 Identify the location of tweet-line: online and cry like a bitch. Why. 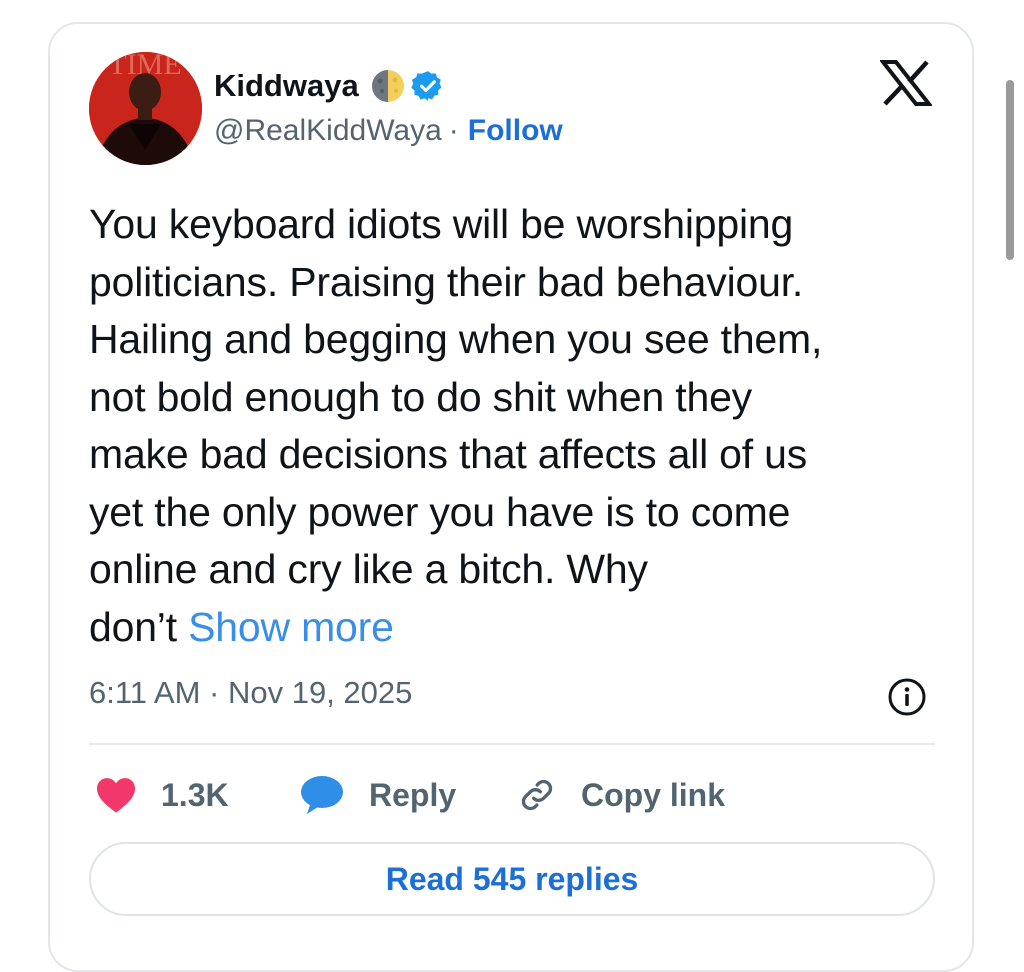
(368, 569).